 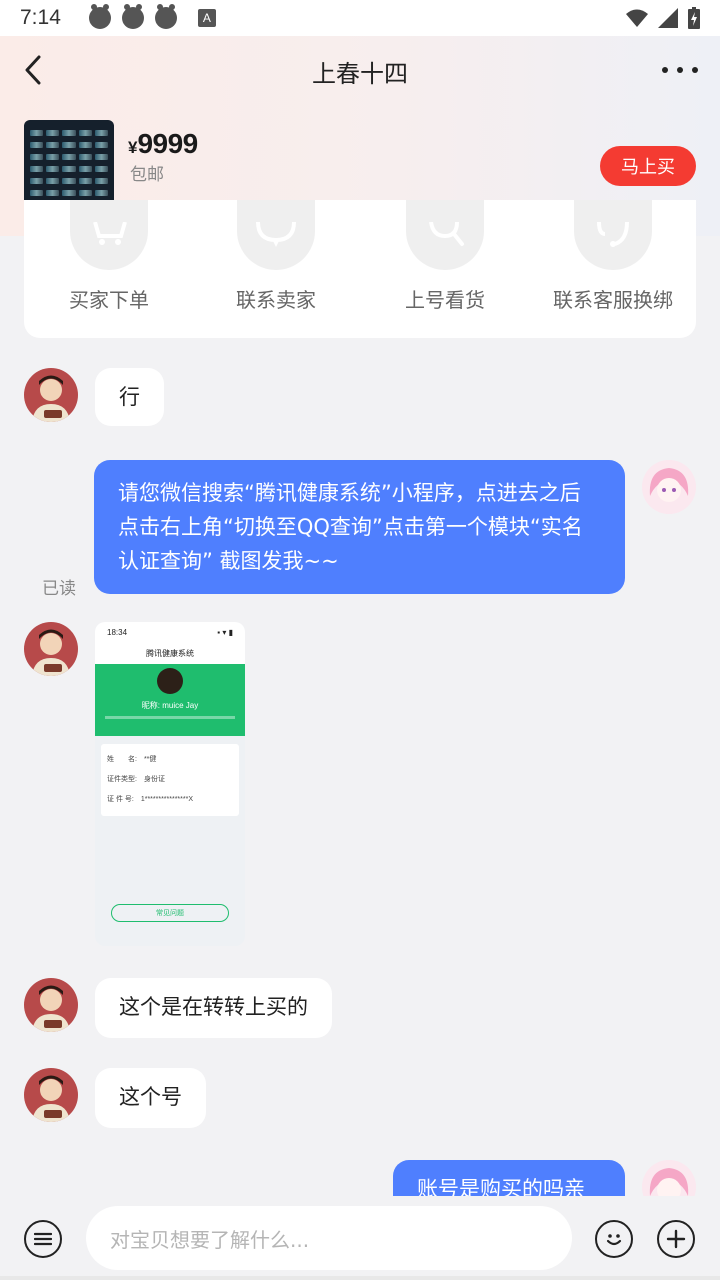 I want to click on action-label: 联系客服换绑, so click(x=613, y=300).